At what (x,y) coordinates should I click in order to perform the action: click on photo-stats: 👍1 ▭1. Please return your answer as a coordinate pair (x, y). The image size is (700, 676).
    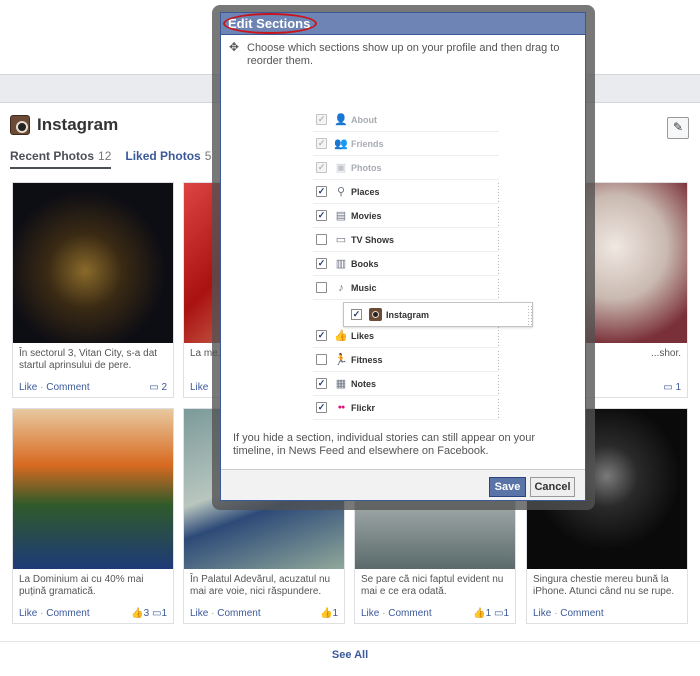
    Looking at the image, I should click on (491, 613).